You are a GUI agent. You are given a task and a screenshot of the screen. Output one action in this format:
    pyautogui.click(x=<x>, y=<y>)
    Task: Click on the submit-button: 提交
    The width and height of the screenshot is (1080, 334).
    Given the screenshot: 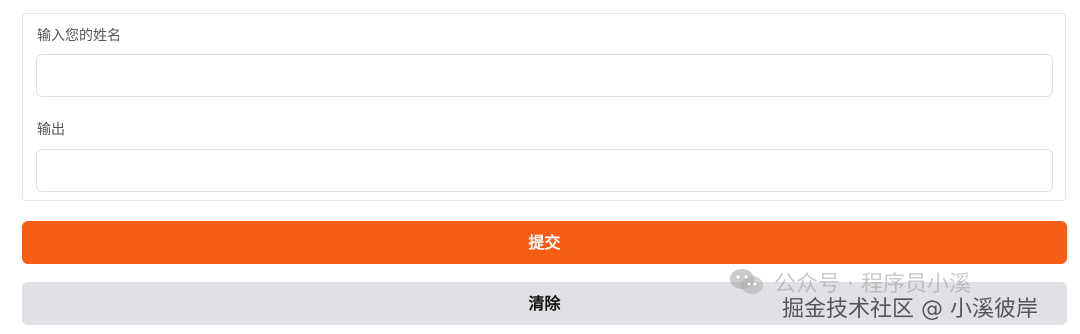 What is the action you would take?
    pyautogui.click(x=544, y=242)
    